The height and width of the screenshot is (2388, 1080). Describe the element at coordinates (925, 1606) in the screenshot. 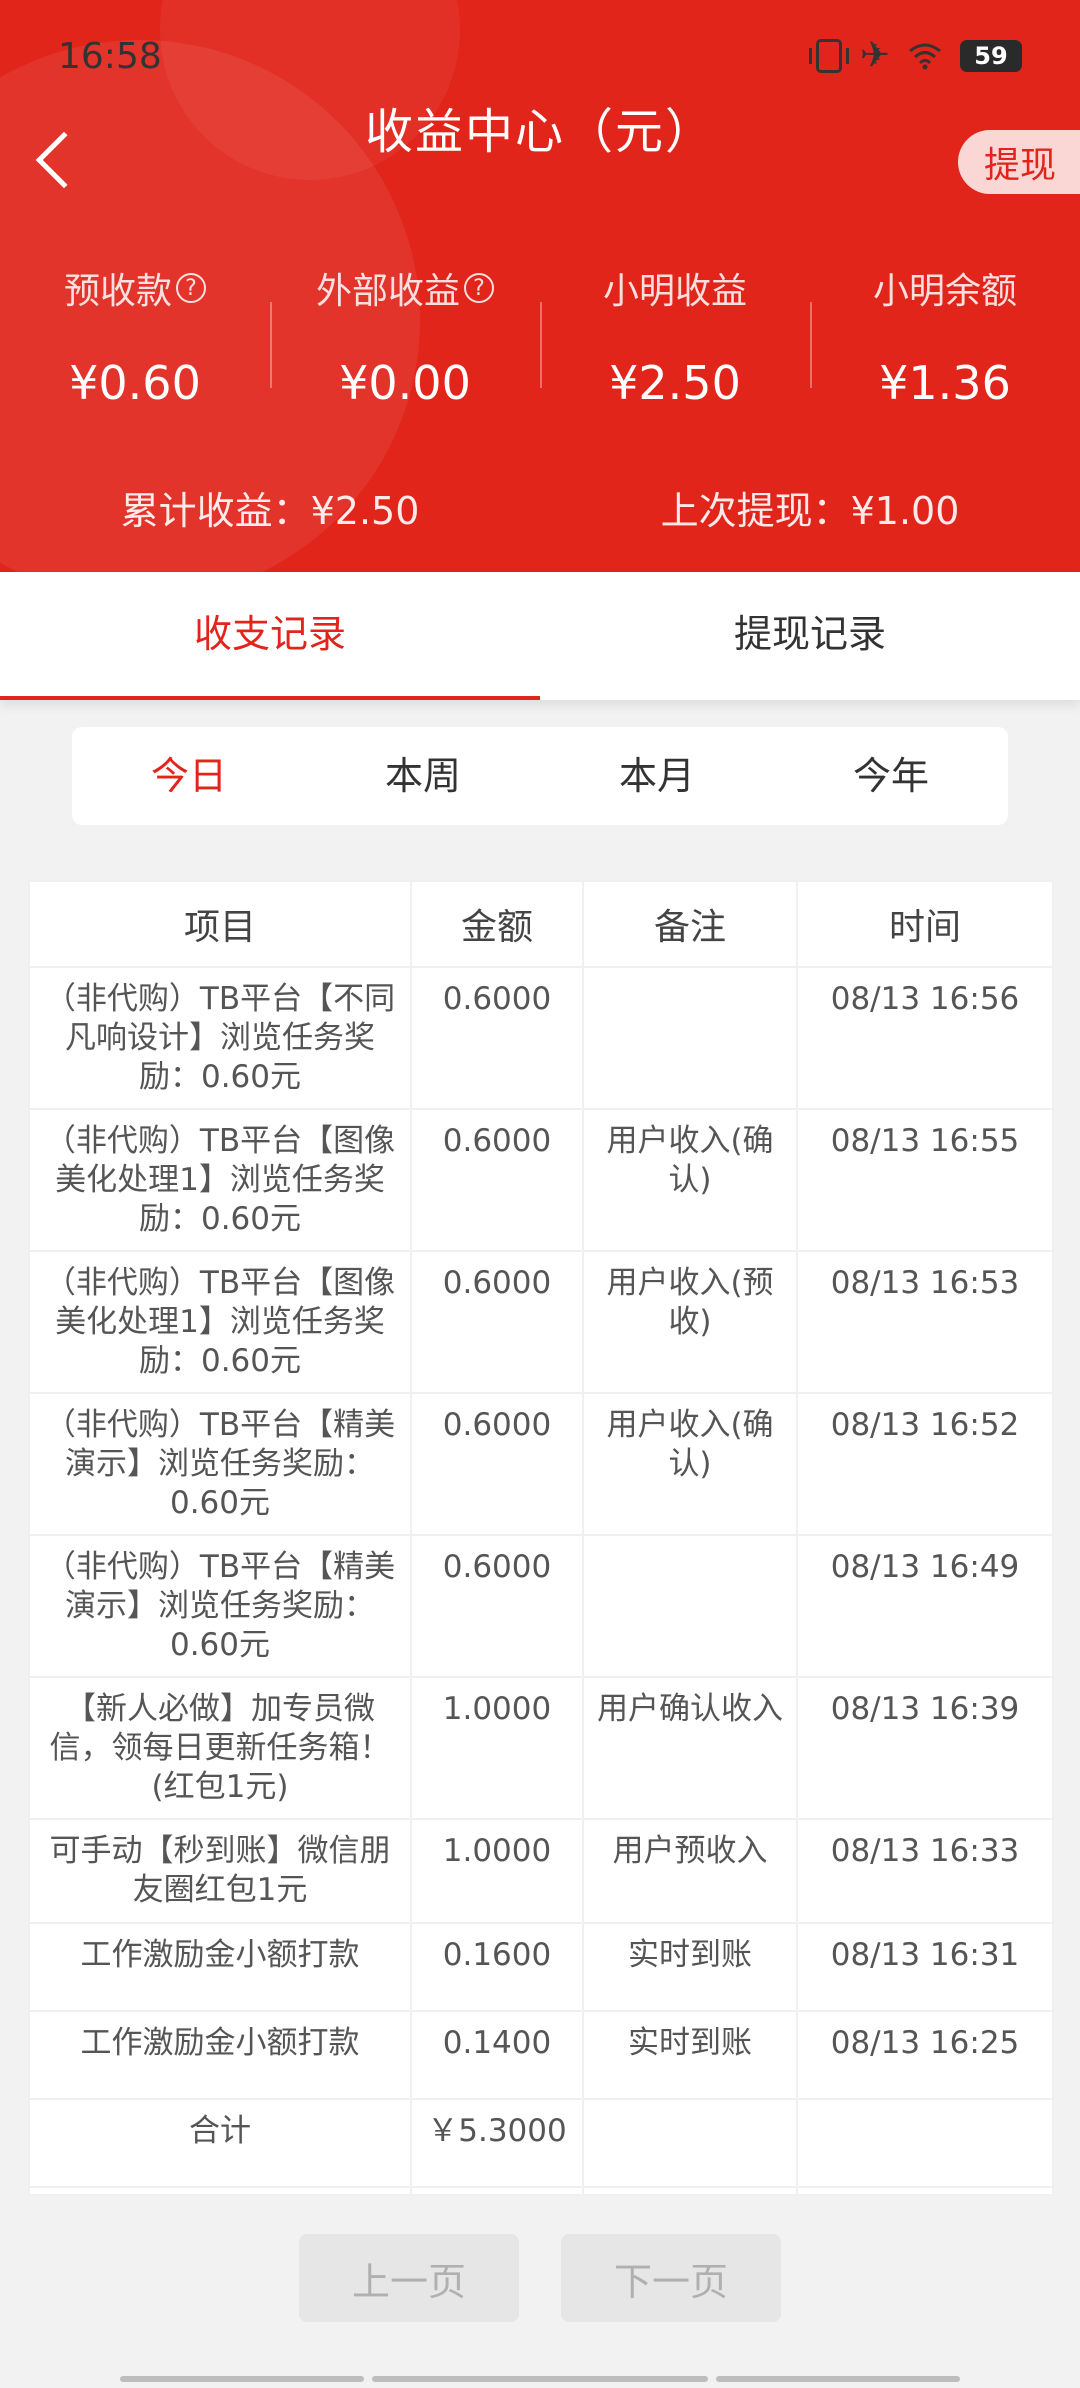

I see `cell-time: 08/13 16:49` at that location.